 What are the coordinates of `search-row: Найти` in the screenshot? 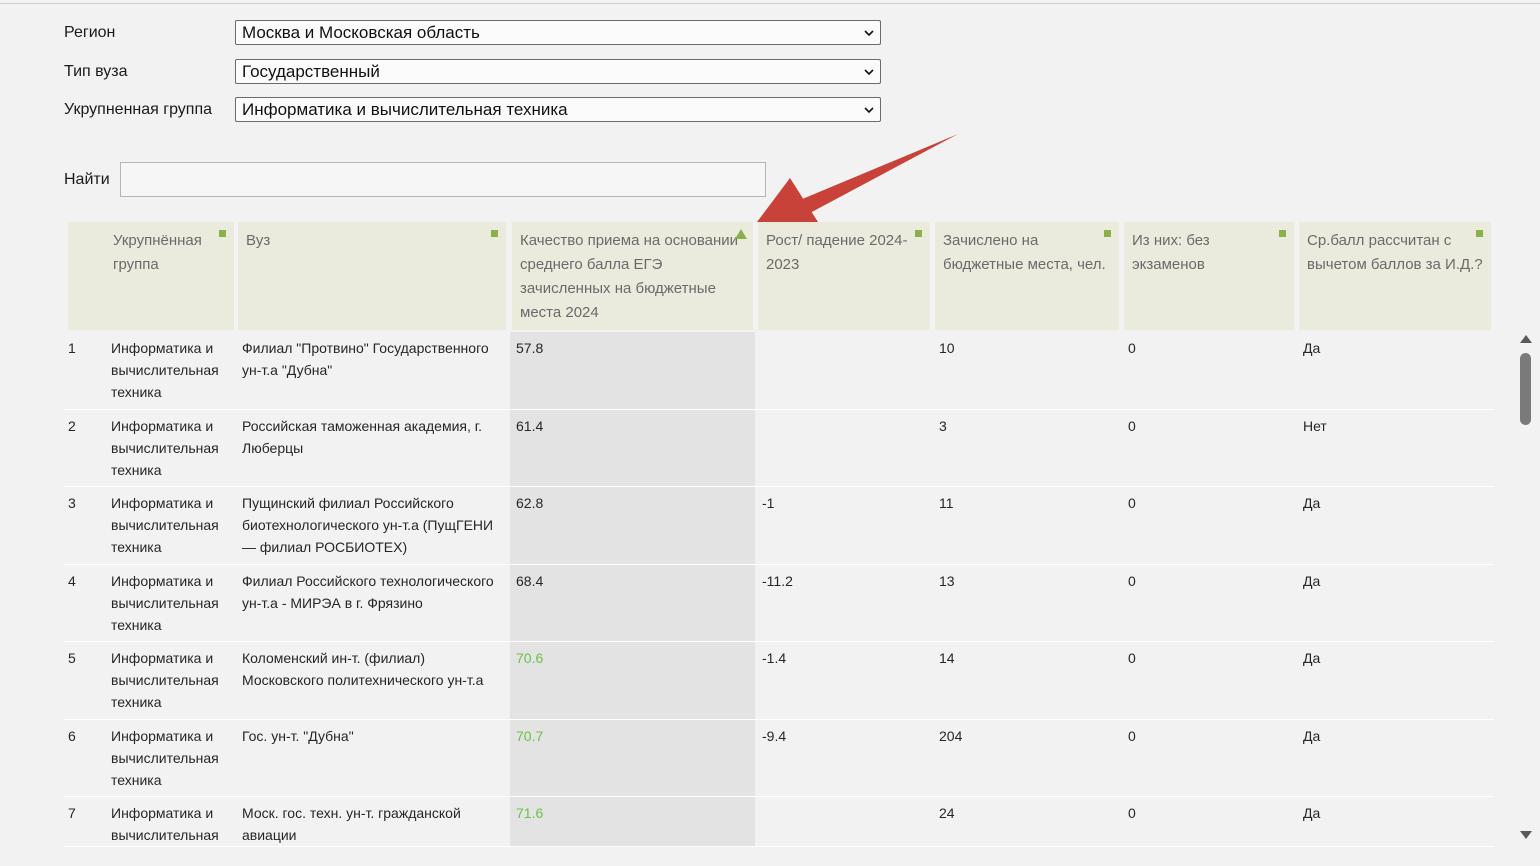 It's located at (415, 179).